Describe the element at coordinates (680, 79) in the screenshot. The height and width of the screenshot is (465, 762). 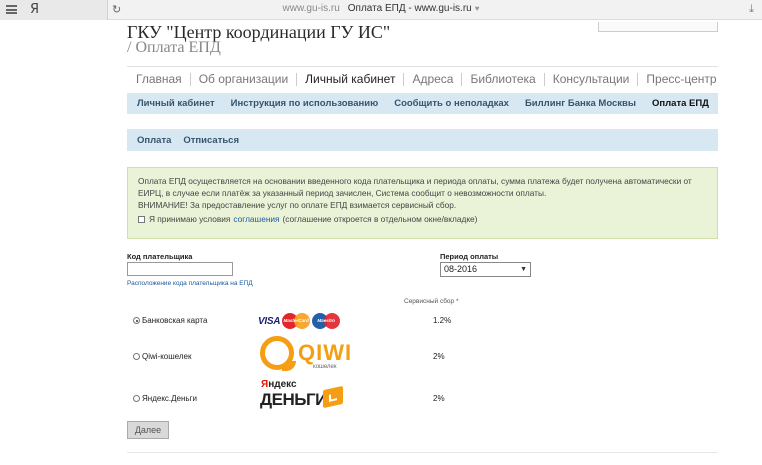
I see `nav-press-center: Пресс-центр` at that location.